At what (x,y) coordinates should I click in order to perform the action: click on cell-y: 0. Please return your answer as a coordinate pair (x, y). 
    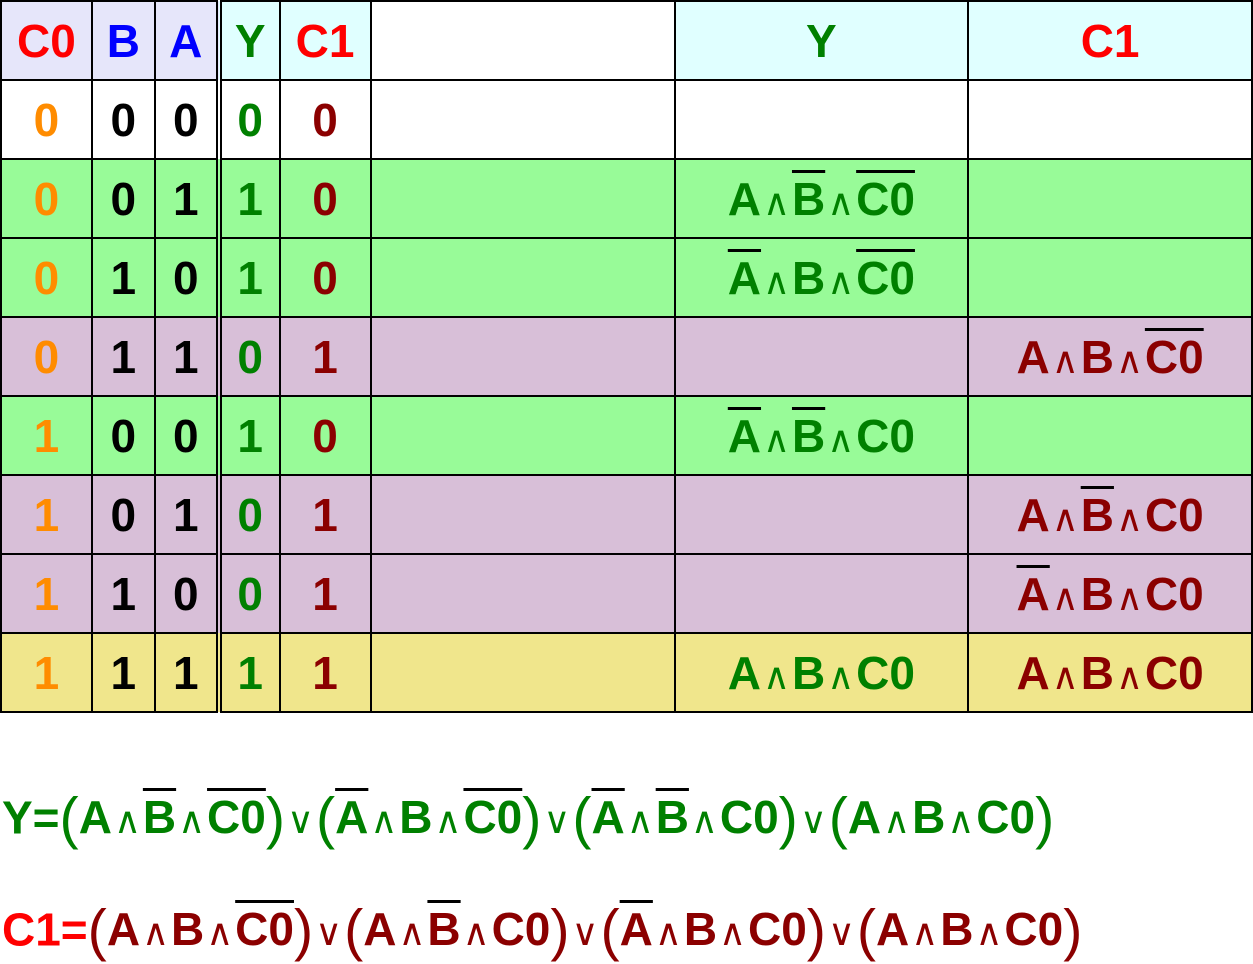
    Looking at the image, I should click on (248, 119).